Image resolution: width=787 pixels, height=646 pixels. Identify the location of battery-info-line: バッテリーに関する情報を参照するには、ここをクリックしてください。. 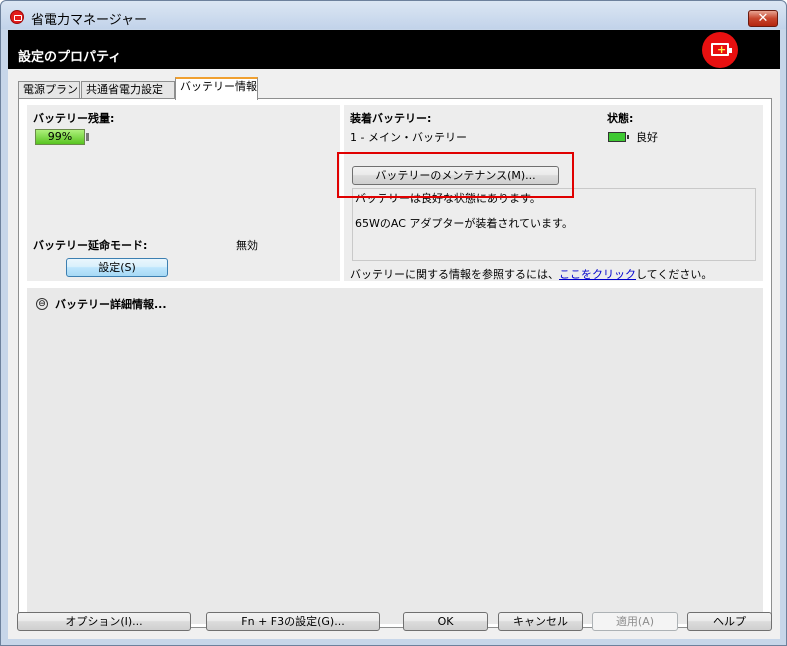
(531, 274).